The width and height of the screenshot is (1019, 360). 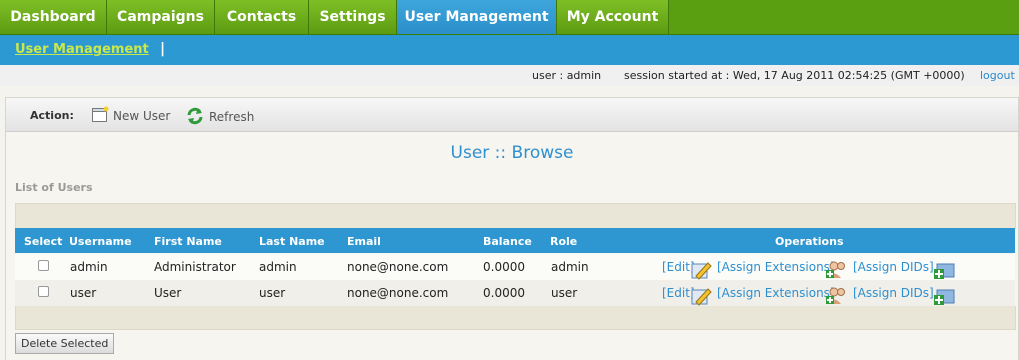 I want to click on header-role: Role, so click(x=564, y=241).